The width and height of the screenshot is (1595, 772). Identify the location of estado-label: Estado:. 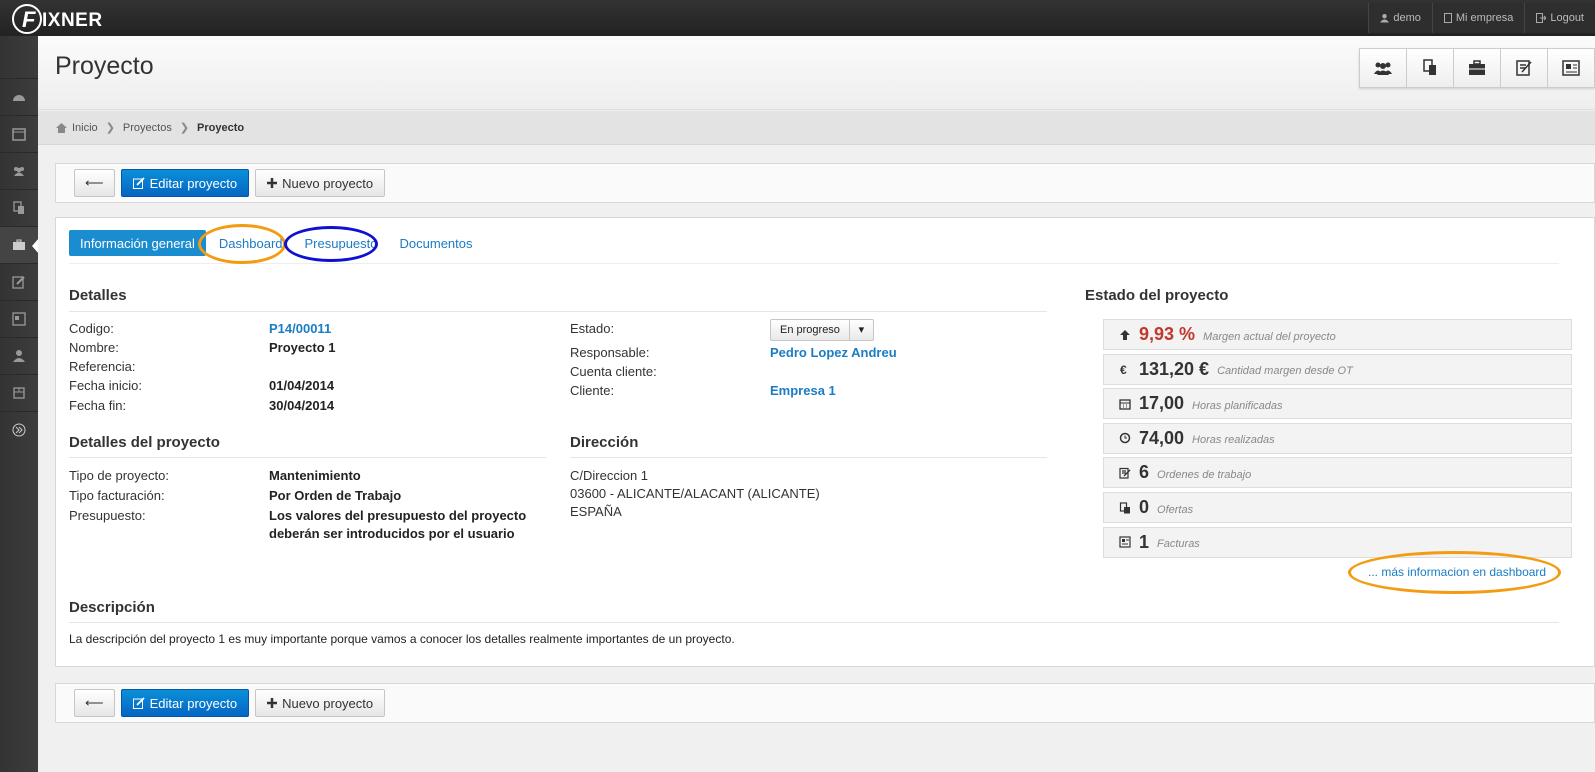
(592, 328).